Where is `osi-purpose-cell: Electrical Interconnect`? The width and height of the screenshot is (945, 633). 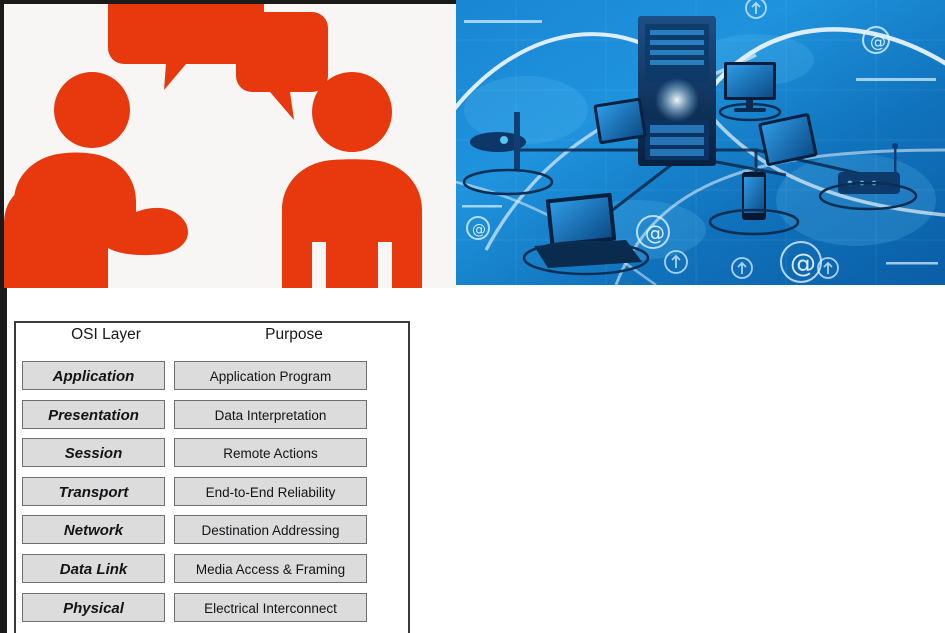 osi-purpose-cell: Electrical Interconnect is located at coordinates (270, 607).